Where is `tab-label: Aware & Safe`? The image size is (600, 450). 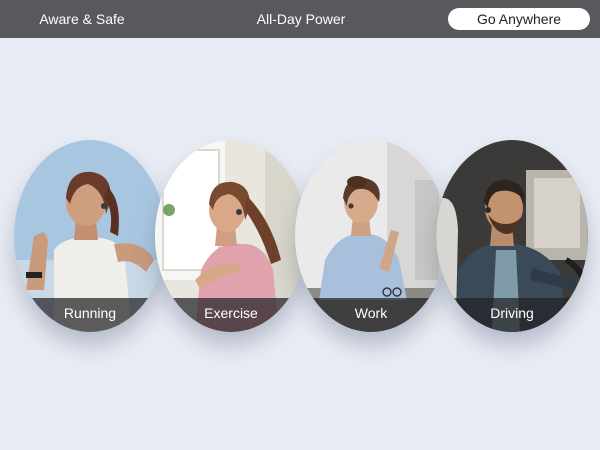 tab-label: Aware & Safe is located at coordinates (82, 19).